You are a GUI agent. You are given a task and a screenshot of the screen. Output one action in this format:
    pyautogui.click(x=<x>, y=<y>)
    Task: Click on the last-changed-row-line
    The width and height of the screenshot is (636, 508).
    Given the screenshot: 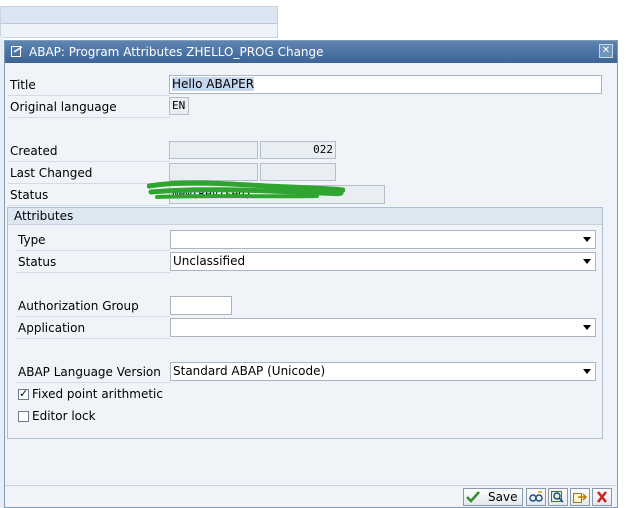 What is the action you would take?
    pyautogui.click(x=89, y=183)
    